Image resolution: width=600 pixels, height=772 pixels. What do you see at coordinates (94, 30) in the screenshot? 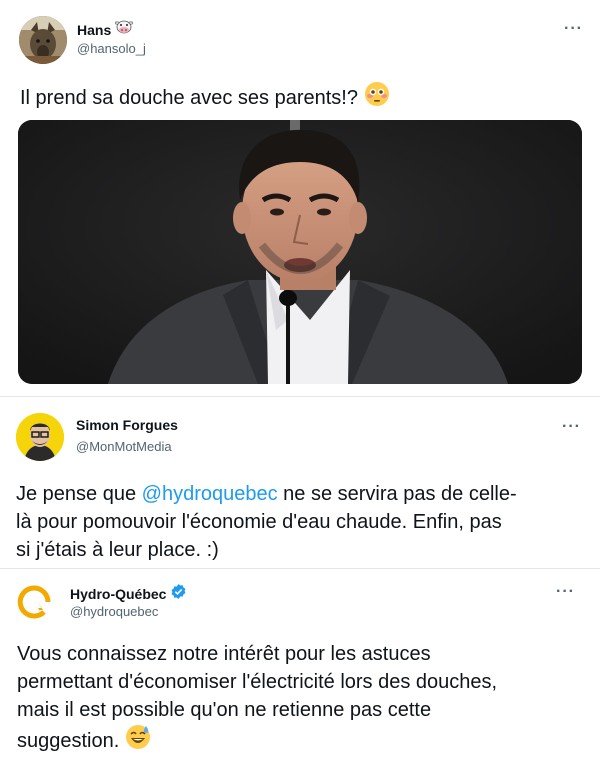
I see `author-name: Hans` at bounding box center [94, 30].